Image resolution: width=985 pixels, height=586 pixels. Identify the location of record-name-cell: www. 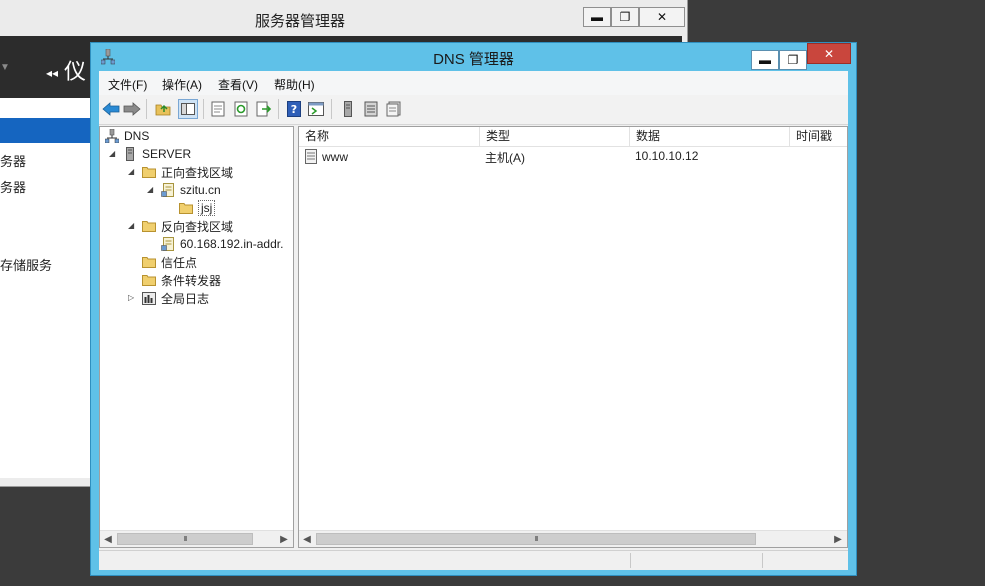
(326, 156).